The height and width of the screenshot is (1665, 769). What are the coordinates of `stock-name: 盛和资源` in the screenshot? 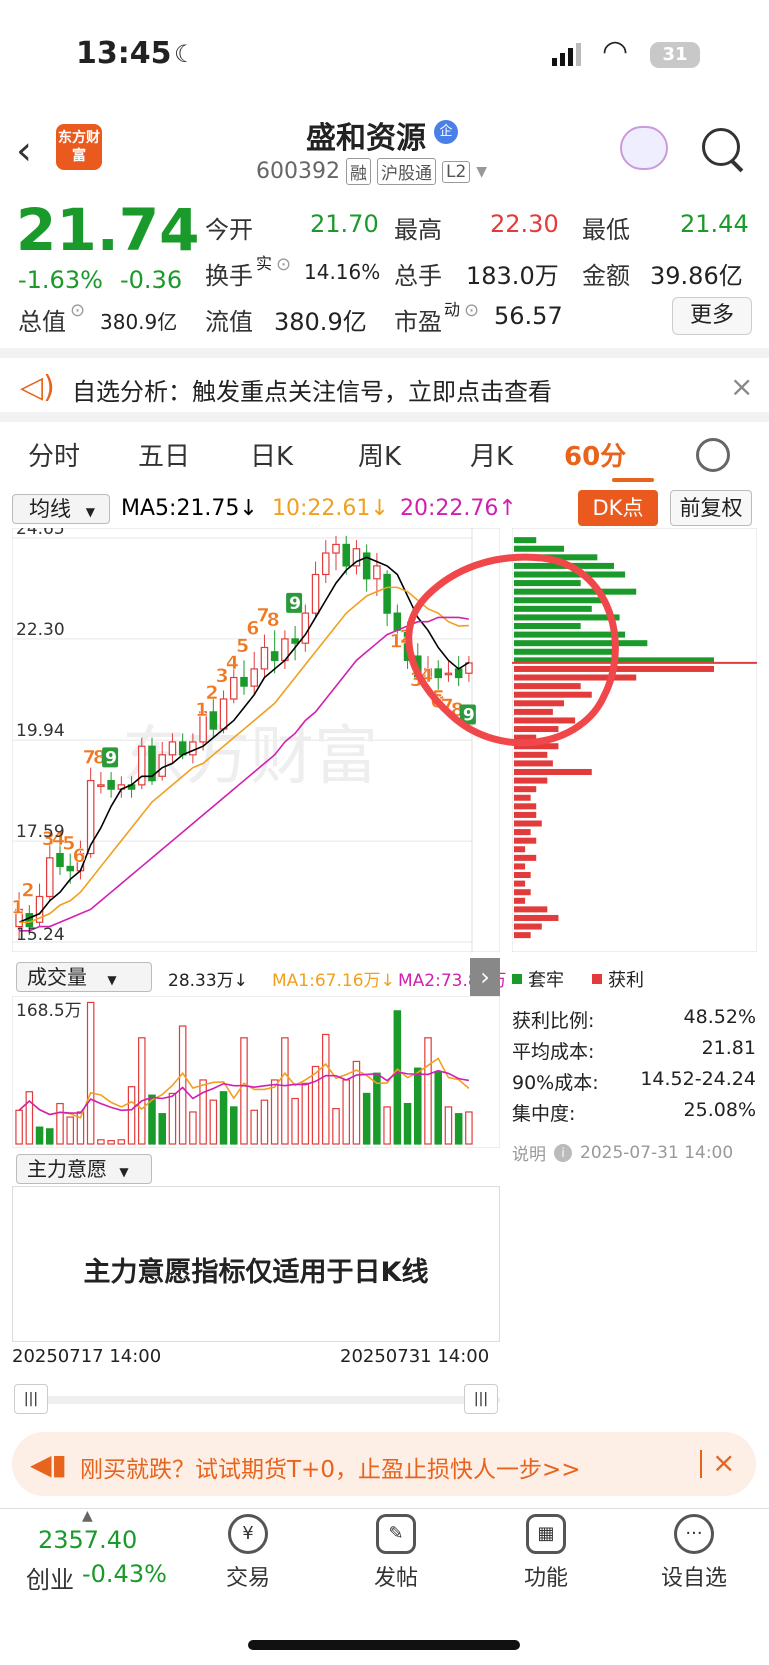 It's located at (366, 138).